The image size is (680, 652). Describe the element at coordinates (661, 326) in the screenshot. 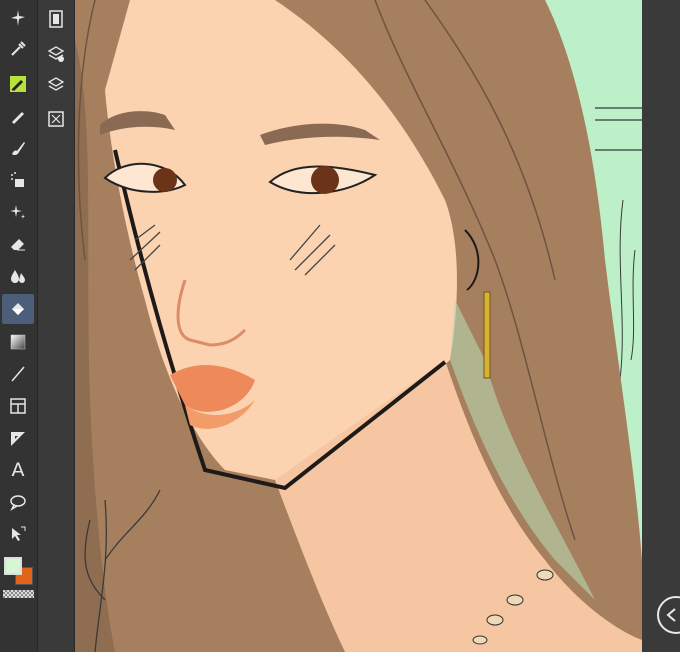

I see `right-panel-edge` at that location.